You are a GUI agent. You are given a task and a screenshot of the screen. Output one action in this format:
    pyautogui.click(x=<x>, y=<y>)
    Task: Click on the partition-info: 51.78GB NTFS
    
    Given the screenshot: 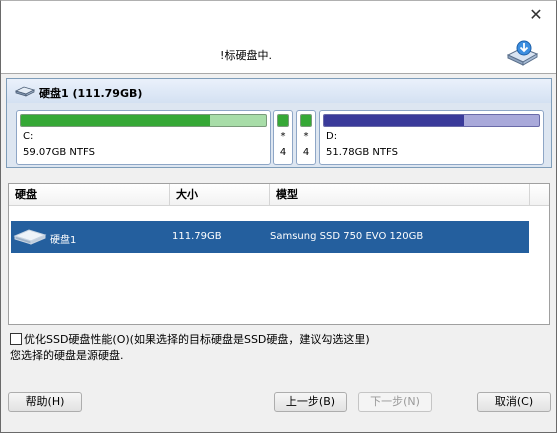 What is the action you would take?
    pyautogui.click(x=362, y=152)
    